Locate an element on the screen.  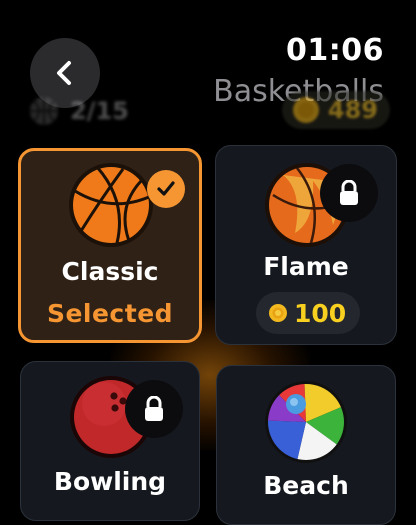
checkmark-icon is located at coordinates (166, 188).